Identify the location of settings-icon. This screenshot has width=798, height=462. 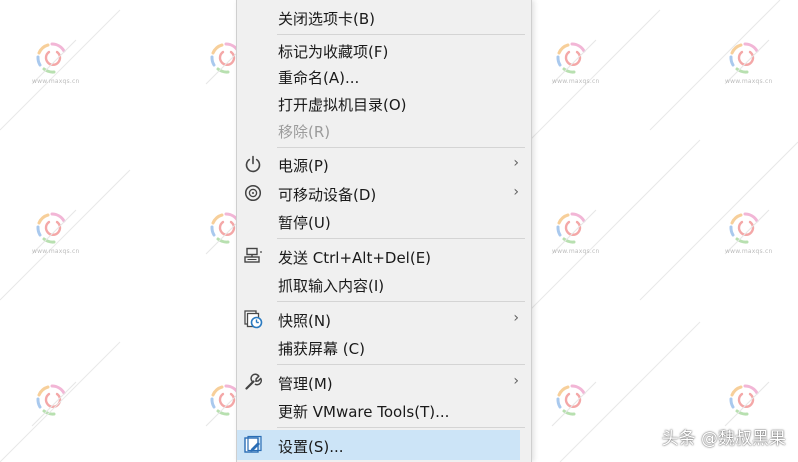
(253, 444).